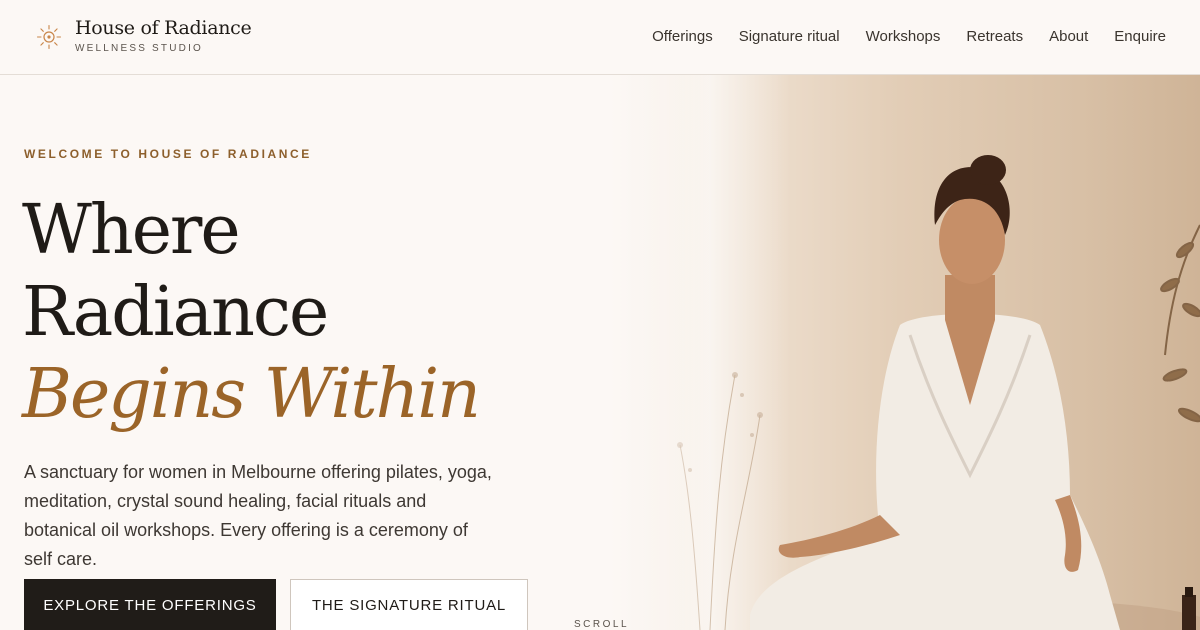 Image resolution: width=1200 pixels, height=630 pixels. I want to click on headline-accent: Begins Within, so click(251, 394).